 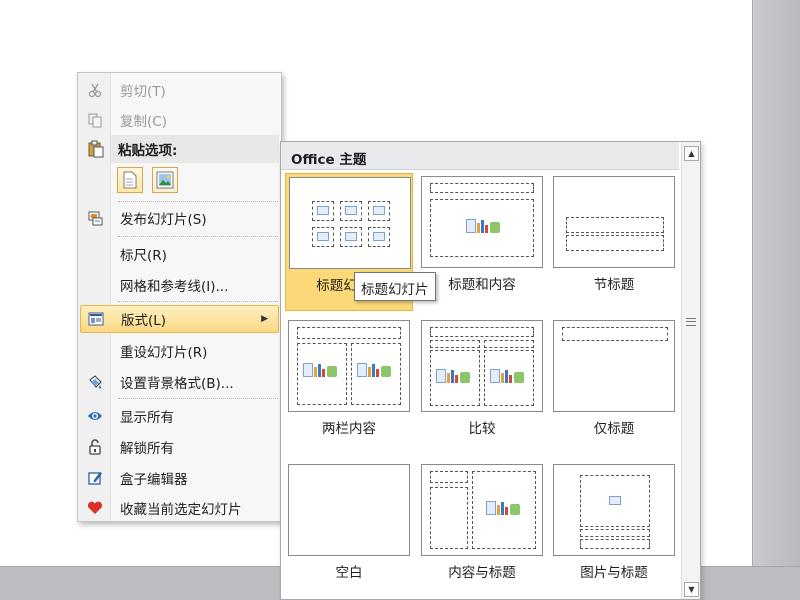 I want to click on layout-content-with-caption: 内容与标题, so click(x=482, y=530).